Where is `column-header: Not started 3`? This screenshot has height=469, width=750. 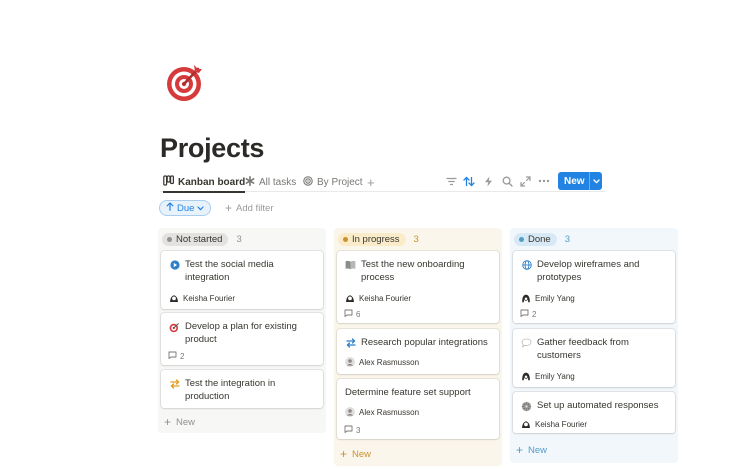 column-header: Not started 3 is located at coordinates (242, 239).